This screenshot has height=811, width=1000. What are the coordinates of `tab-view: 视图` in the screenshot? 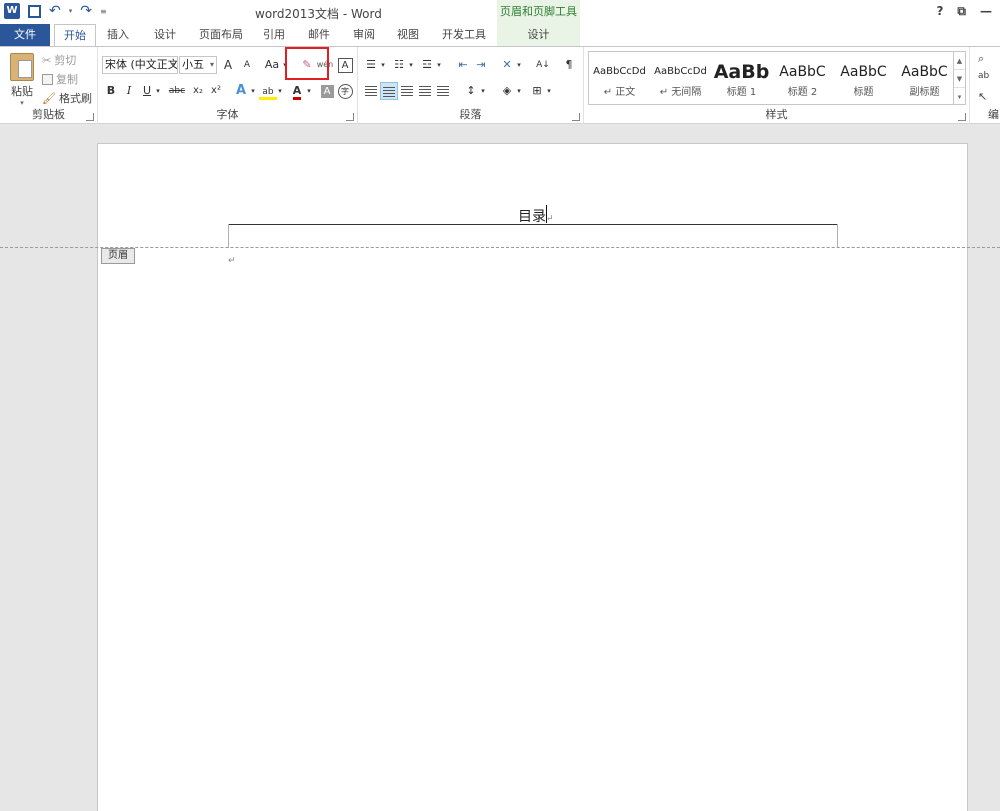 It's located at (408, 35).